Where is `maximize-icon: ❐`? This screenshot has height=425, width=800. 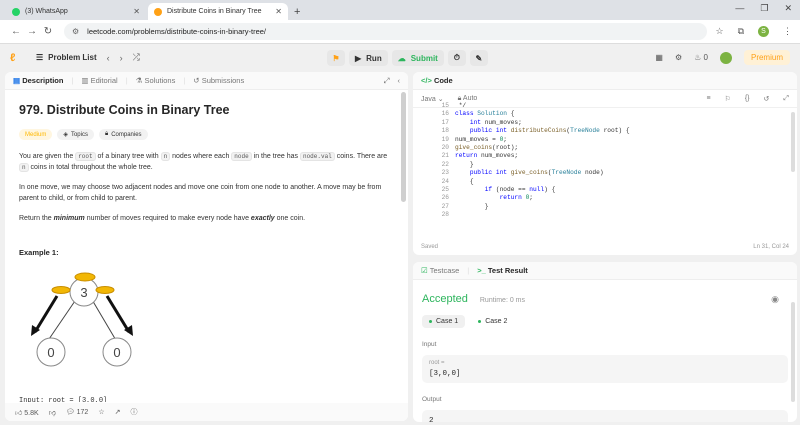
maximize-icon: ❐ is located at coordinates (764, 8).